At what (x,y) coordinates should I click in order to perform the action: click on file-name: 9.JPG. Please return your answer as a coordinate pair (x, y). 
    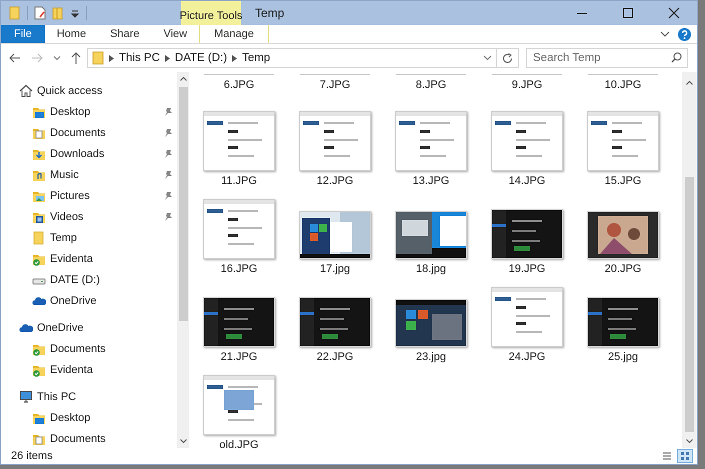
    Looking at the image, I should click on (527, 85).